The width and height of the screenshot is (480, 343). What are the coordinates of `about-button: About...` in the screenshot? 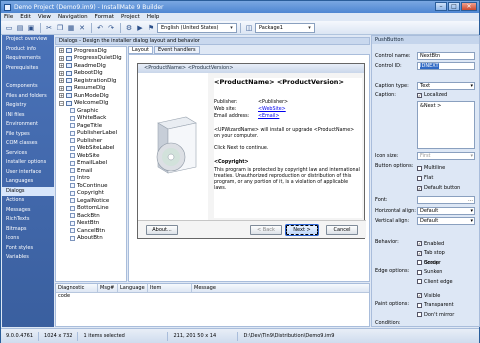 It's located at (162, 230).